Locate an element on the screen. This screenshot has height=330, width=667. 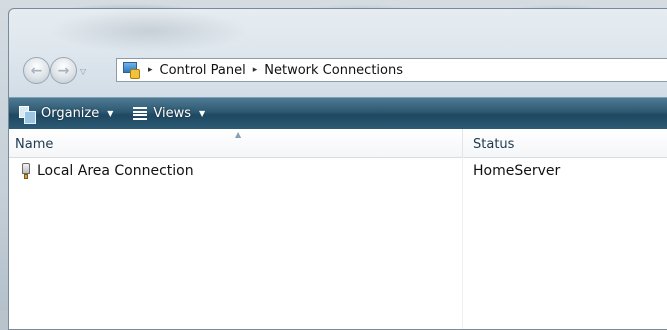
breadcrumb-control-panel: Control Panel is located at coordinates (203, 70).